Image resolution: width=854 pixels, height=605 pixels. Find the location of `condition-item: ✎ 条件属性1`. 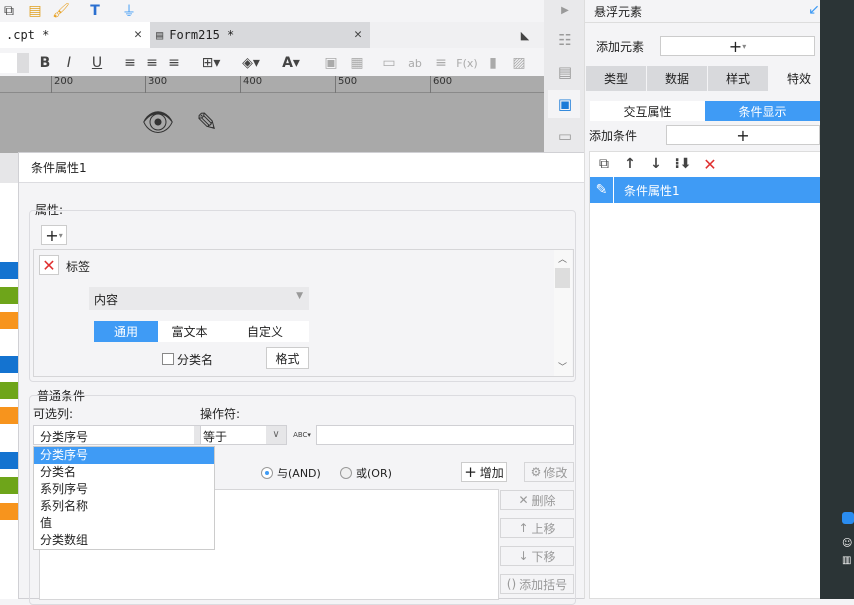

condition-item: ✎ 条件属性1 is located at coordinates (705, 190).